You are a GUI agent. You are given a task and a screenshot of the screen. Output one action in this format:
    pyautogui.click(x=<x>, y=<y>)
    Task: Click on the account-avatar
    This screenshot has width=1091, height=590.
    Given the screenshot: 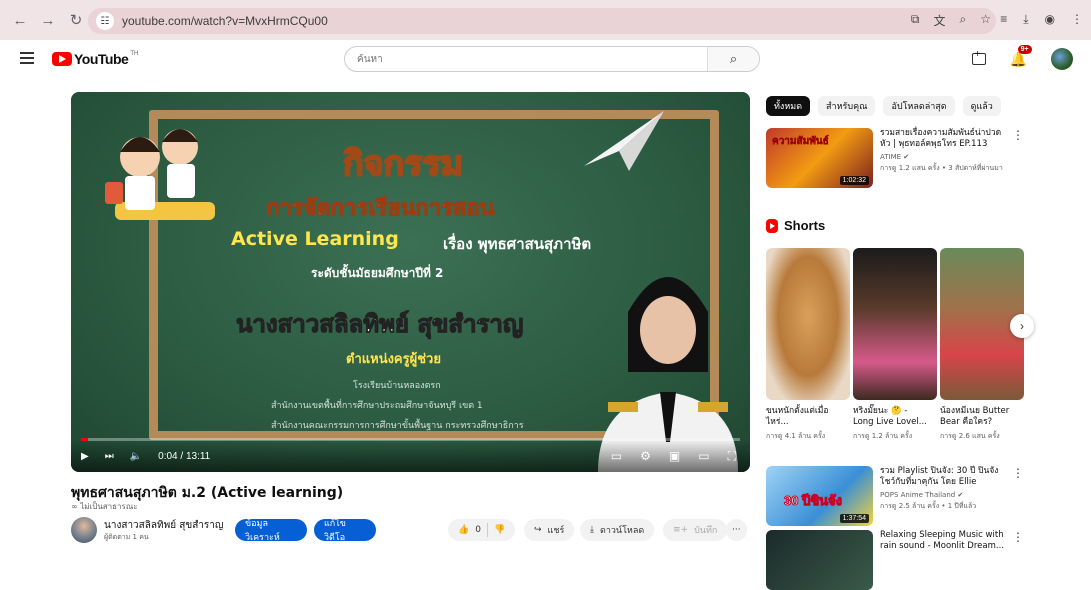 What is the action you would take?
    pyautogui.click(x=1062, y=59)
    